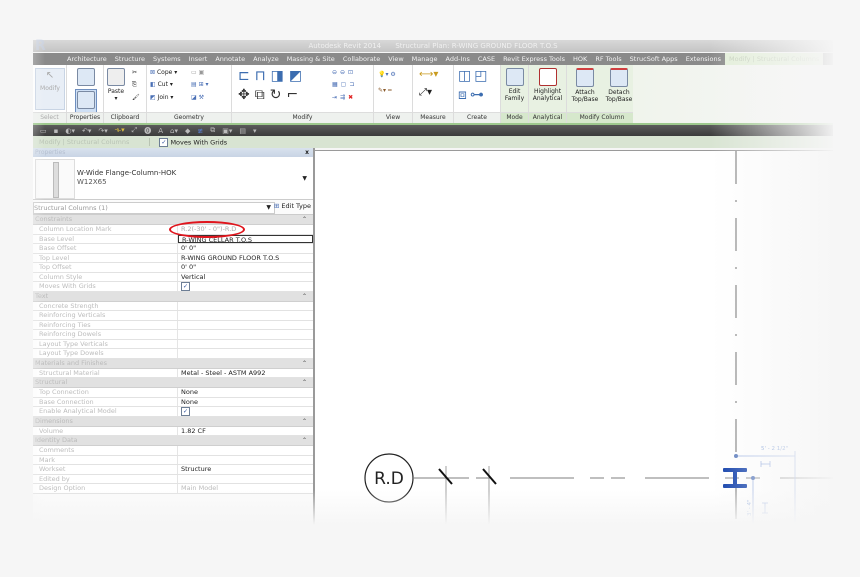 This screenshot has height=577, width=860. Describe the element at coordinates (241, 229) in the screenshot. I see `property-value: R.2(-30' - 0")-R.D` at that location.